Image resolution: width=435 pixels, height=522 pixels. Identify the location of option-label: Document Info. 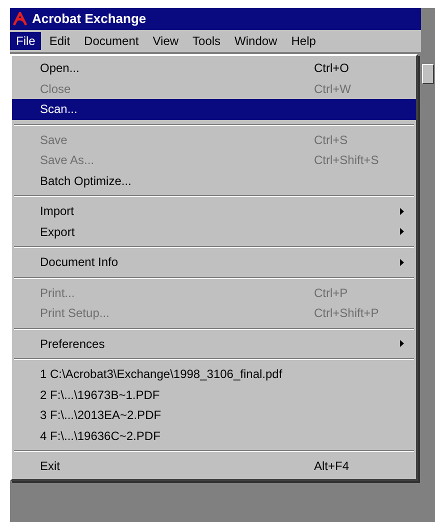
(80, 263).